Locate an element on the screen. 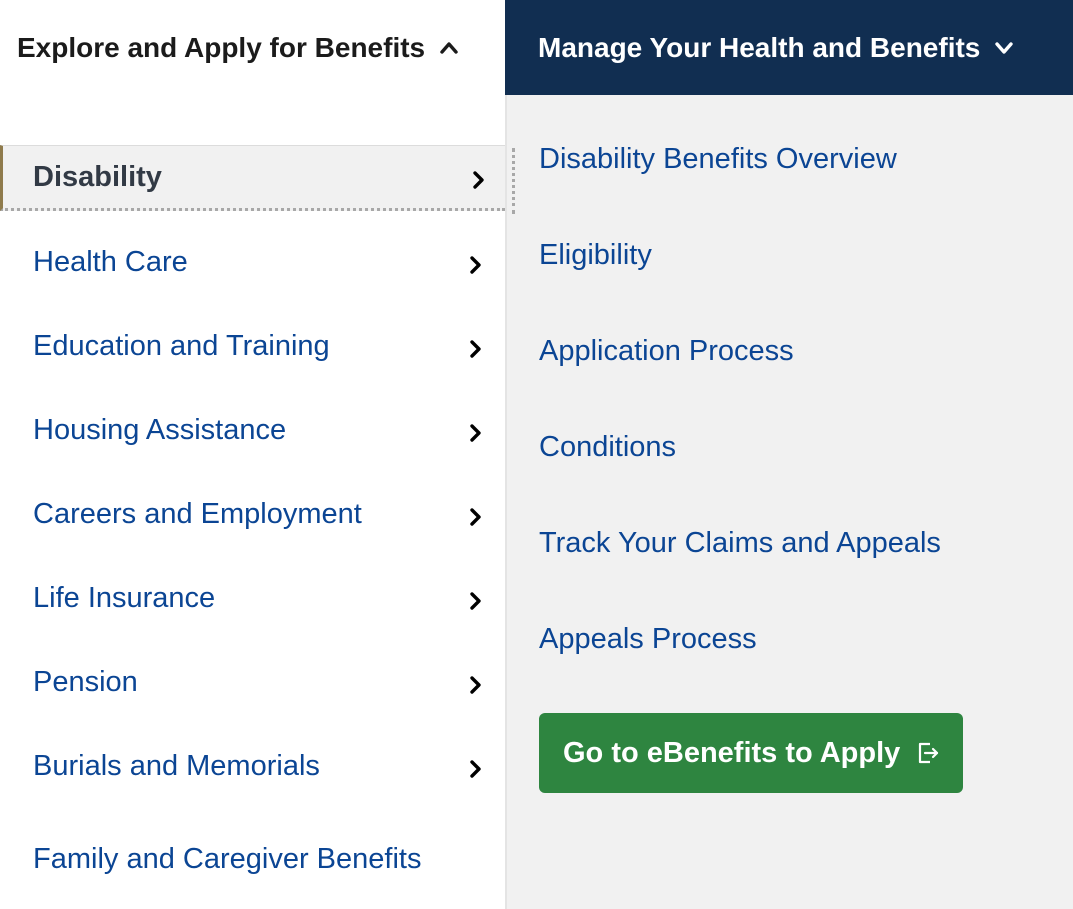  menu-item-education-and-training: Education and Training is located at coordinates (252, 346).